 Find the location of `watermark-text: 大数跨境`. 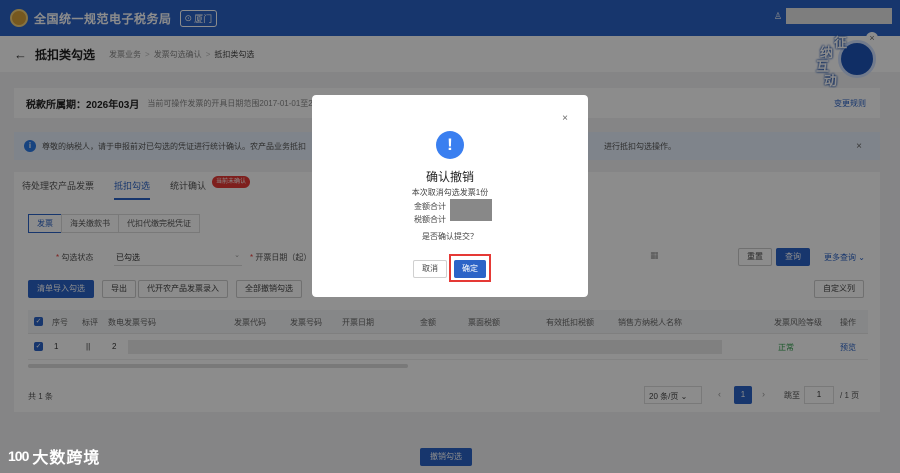

watermark-text: 大数跨境 is located at coordinates (66, 458).